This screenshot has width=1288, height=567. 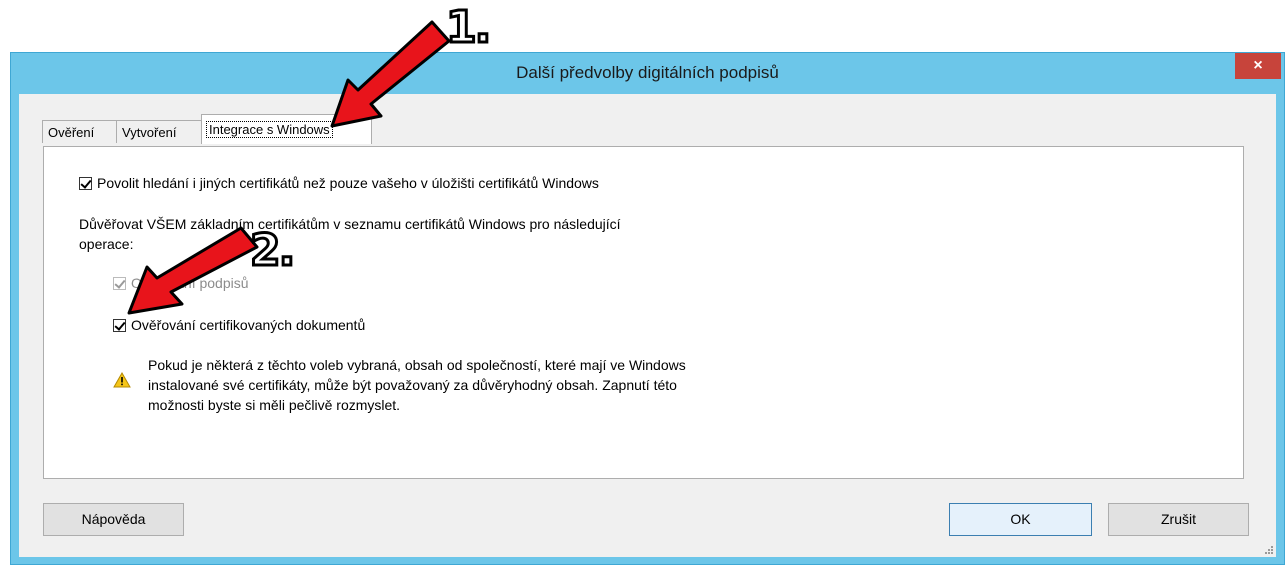 I want to click on validate-certified-docs-option: Ověřování certifikovaných dokumentů, so click(x=239, y=325).